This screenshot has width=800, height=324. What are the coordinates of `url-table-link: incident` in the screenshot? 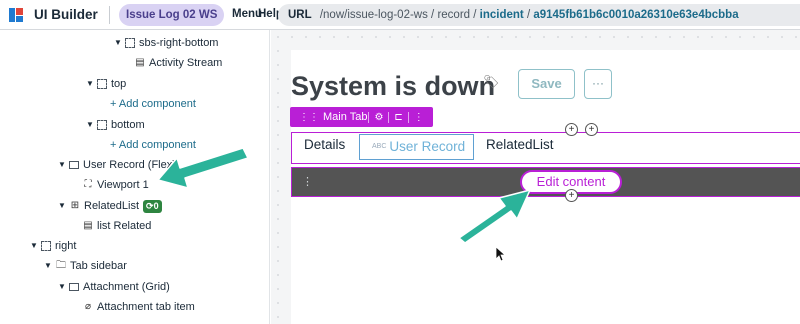 It's located at (502, 15).